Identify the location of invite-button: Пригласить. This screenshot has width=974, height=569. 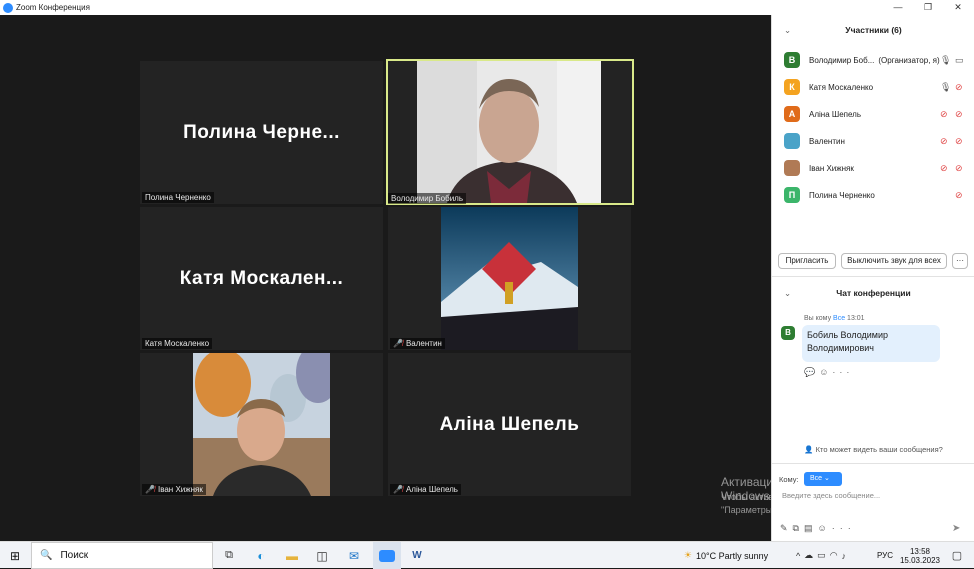
(807, 261).